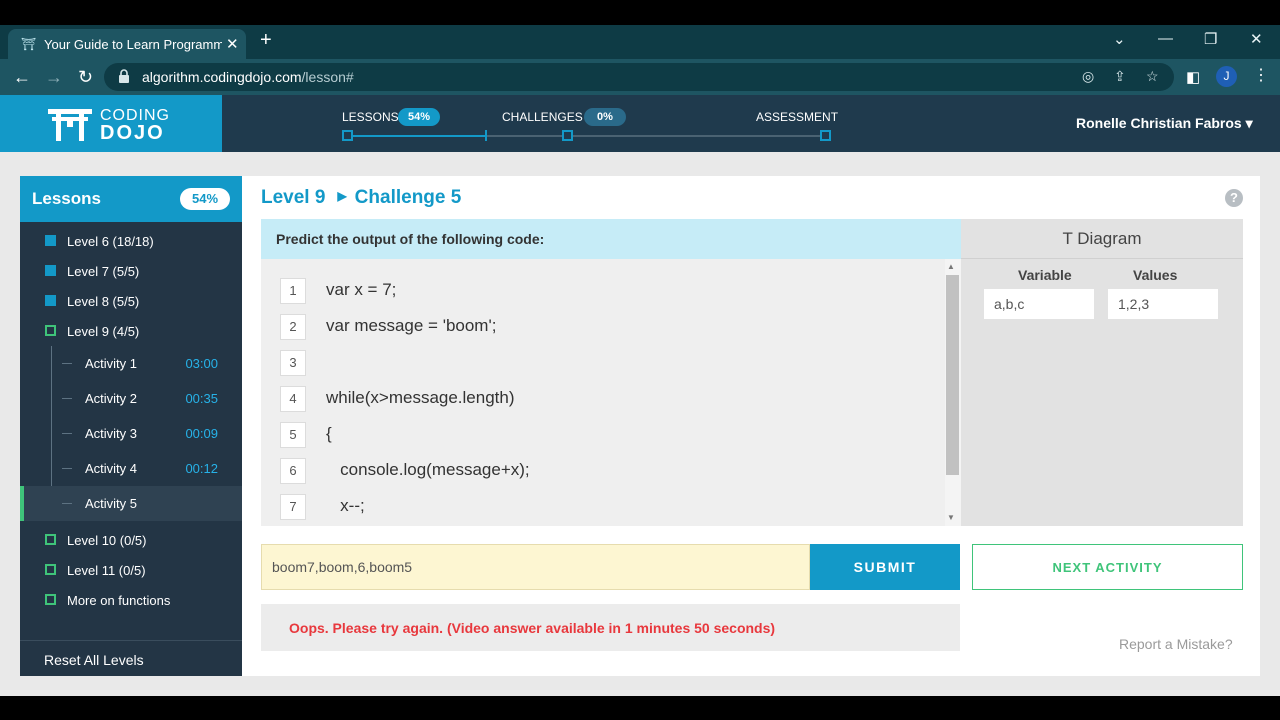  I want to click on values-input, so click(1163, 304).